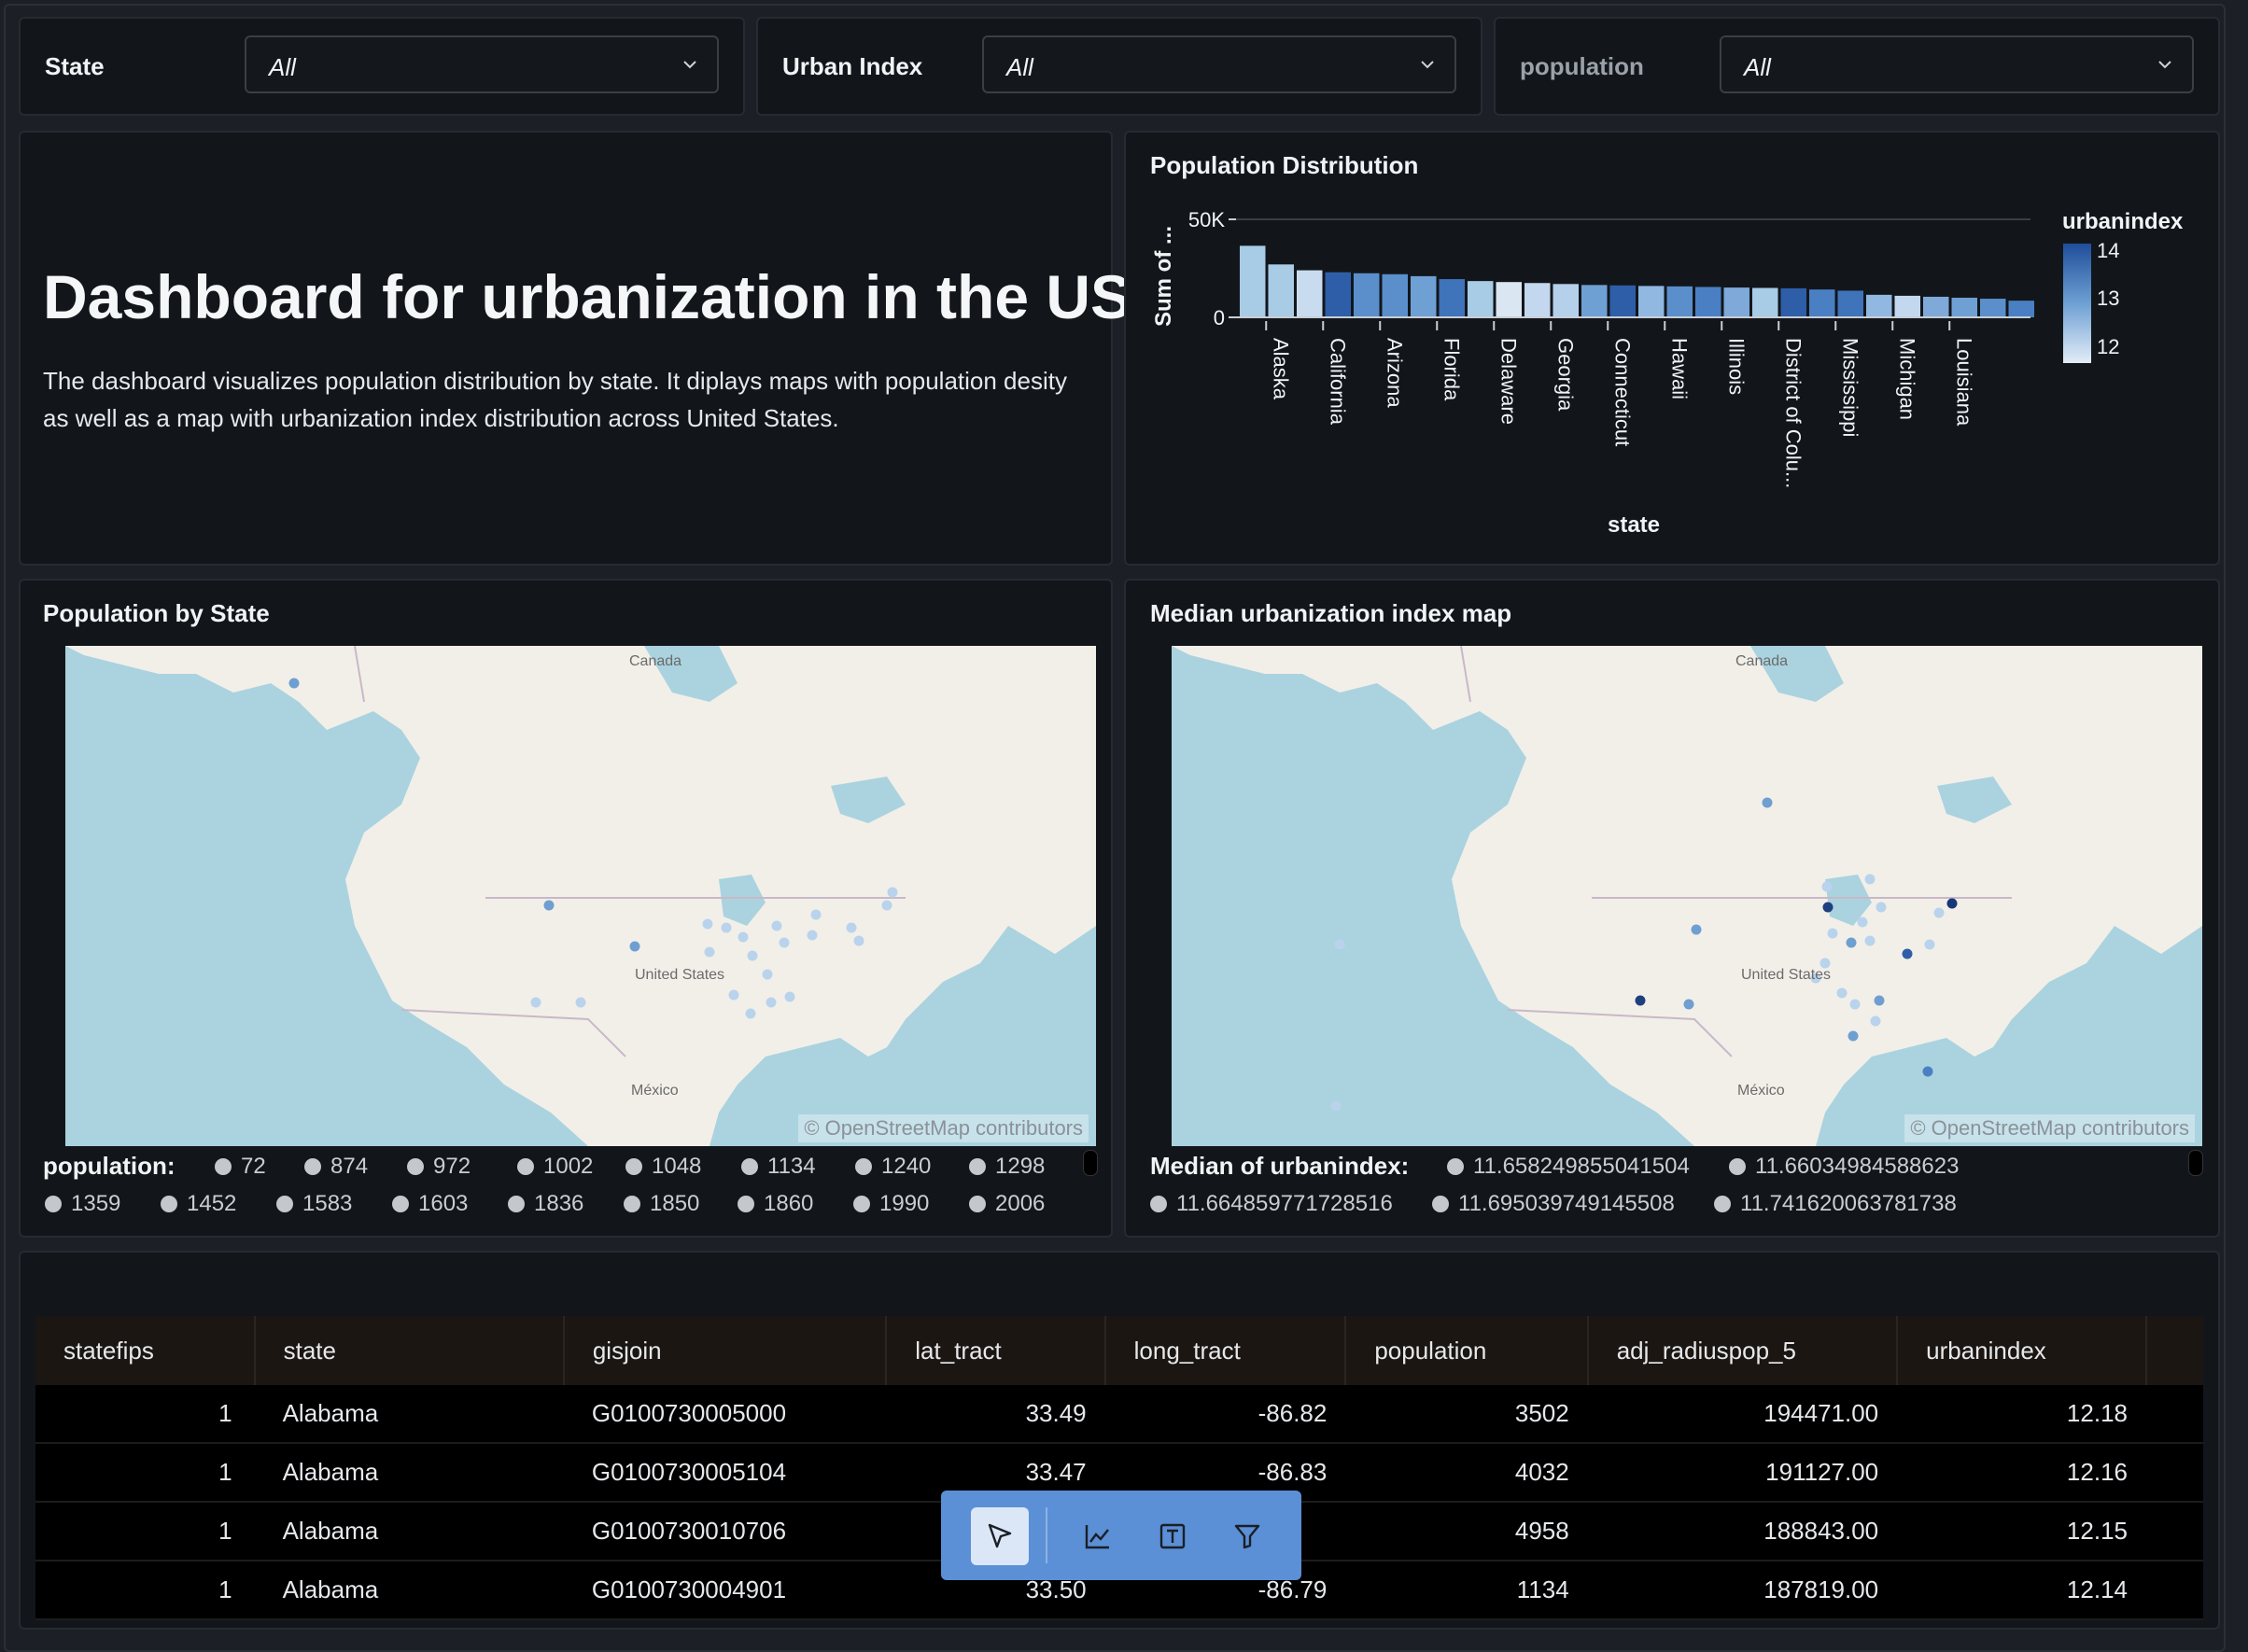 This screenshot has width=2248, height=1652. I want to click on legend-item: 1850, so click(661, 1204).